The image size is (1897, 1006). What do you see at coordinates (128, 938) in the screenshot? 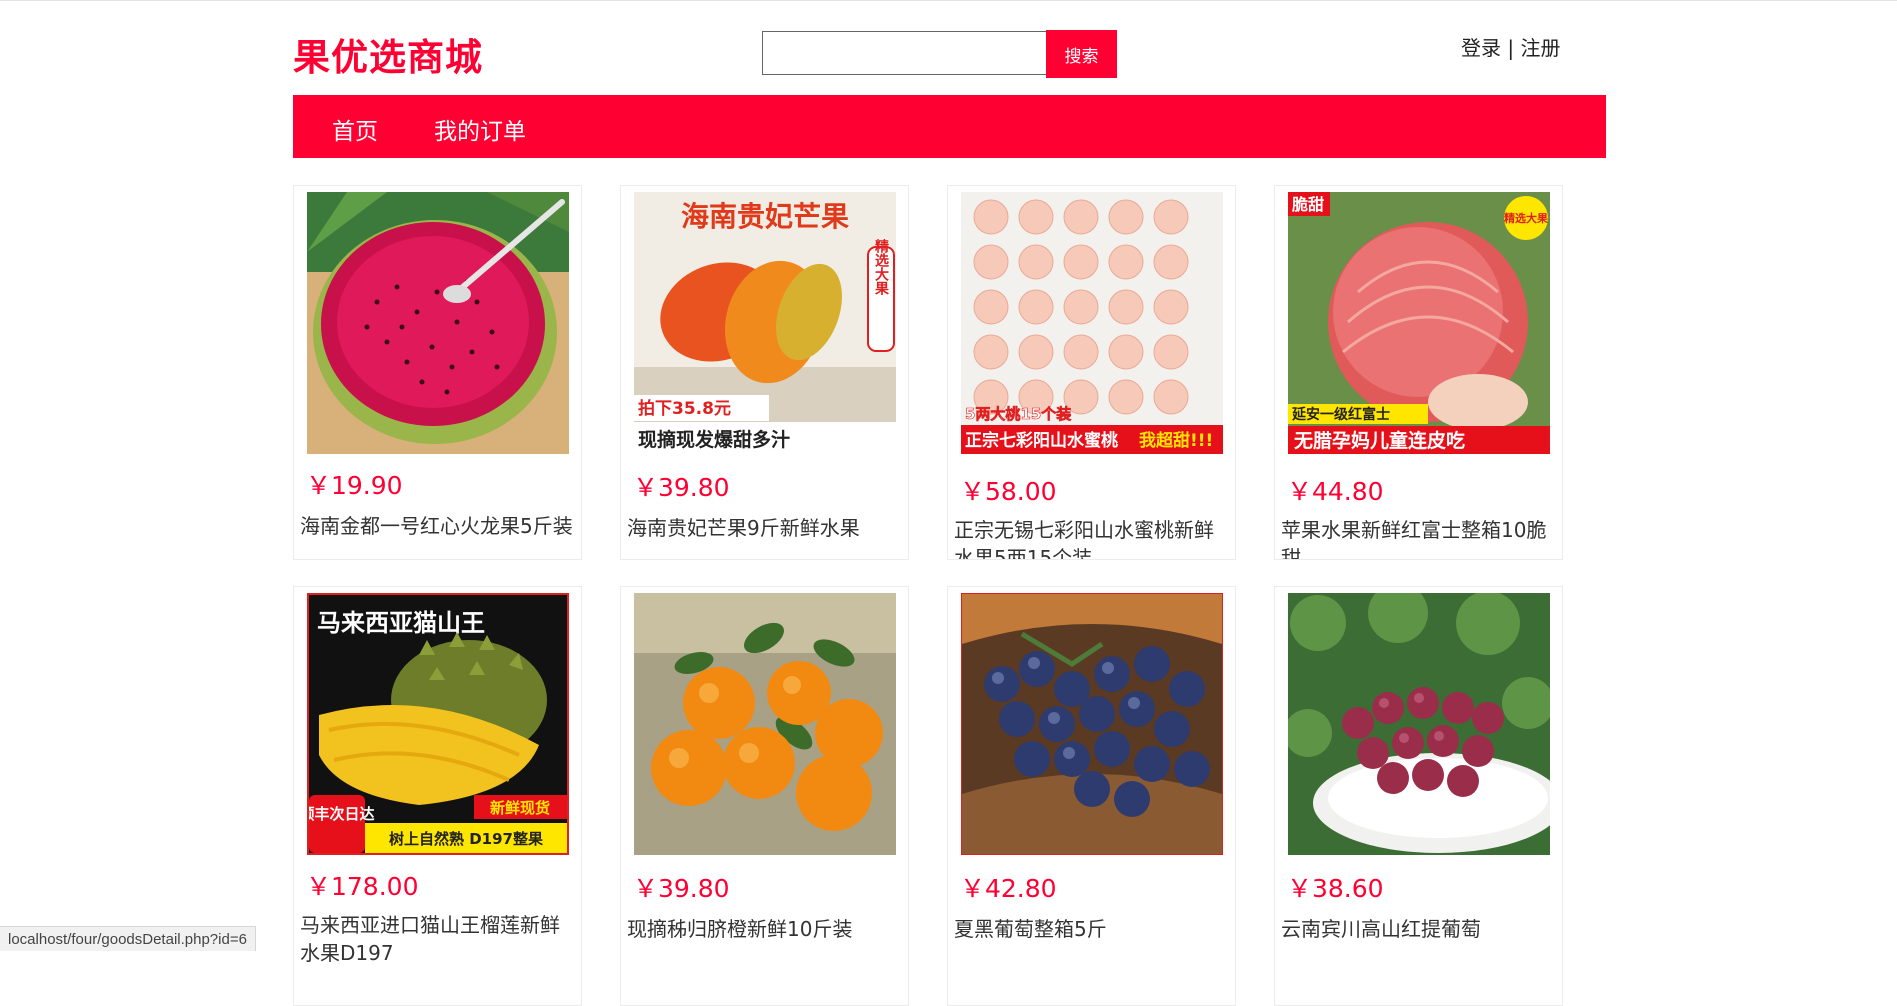
I see `browser-status-bar: localhost/four/goodsDetail.php?id=6` at bounding box center [128, 938].